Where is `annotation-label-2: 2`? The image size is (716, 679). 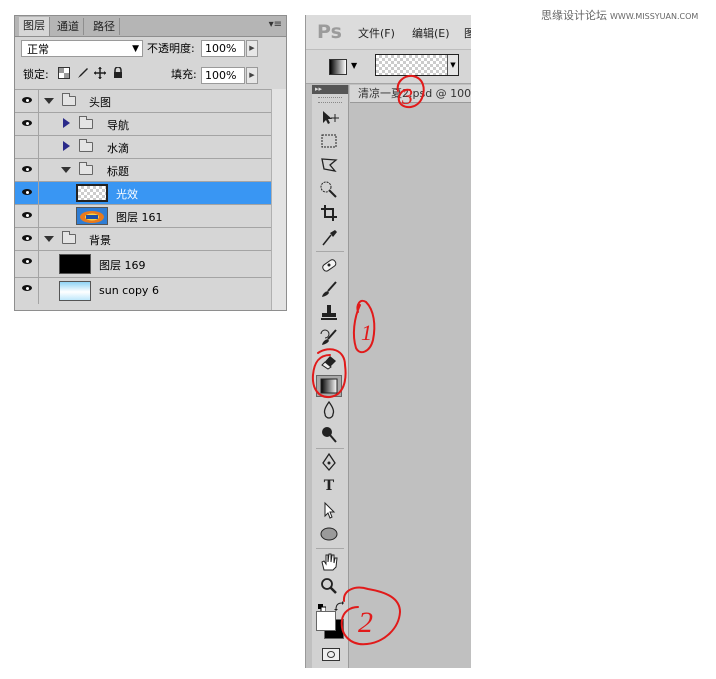 annotation-label-2: 2 is located at coordinates (365, 622).